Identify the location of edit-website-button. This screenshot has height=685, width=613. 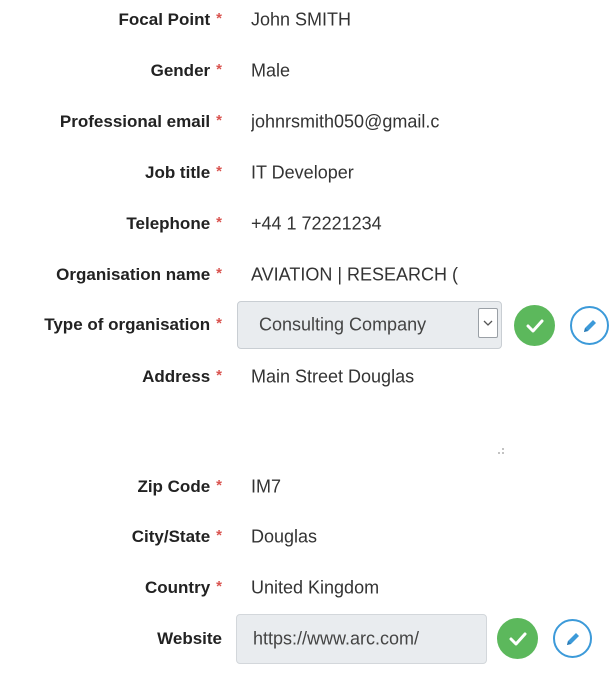
(572, 638).